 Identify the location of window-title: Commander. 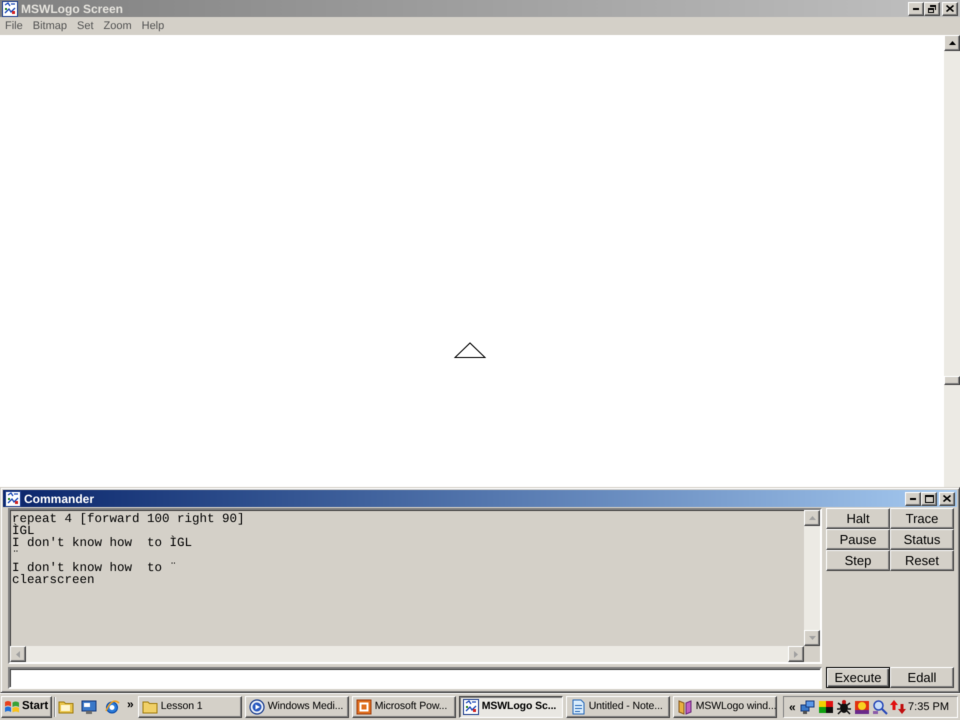
(59, 498).